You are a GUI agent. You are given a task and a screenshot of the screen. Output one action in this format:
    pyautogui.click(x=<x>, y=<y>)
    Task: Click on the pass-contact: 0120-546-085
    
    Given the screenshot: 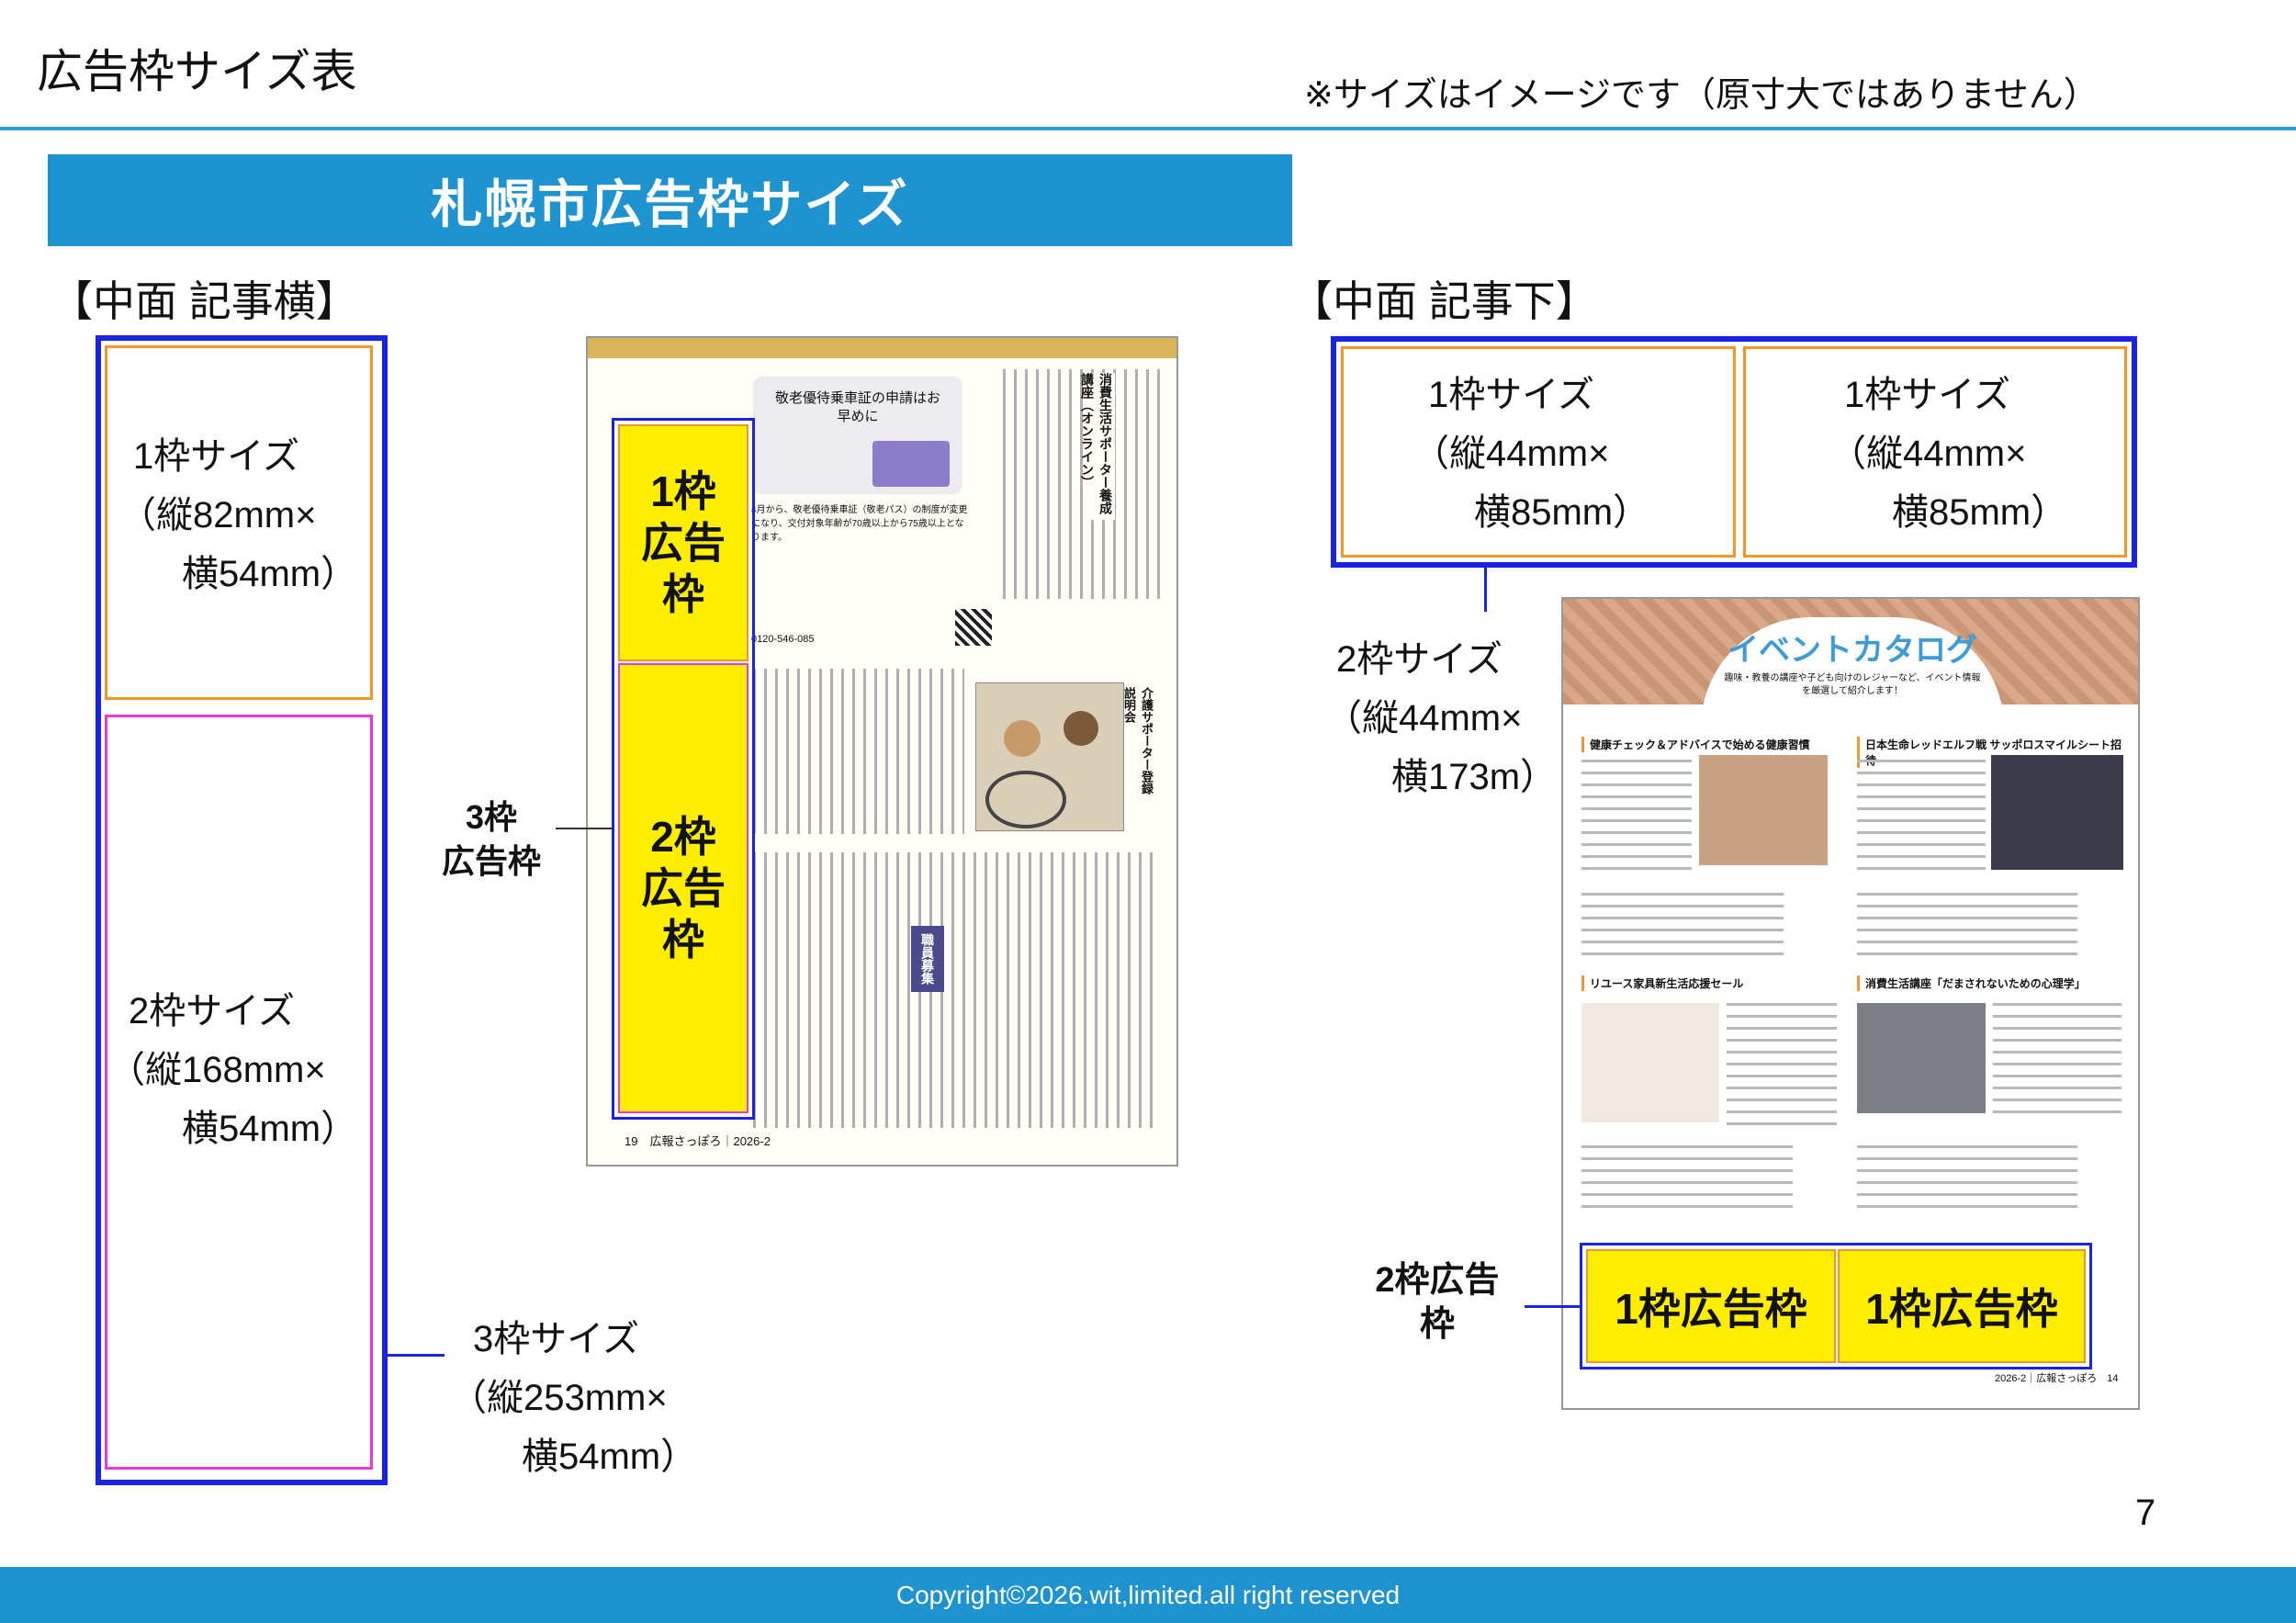 What is the action you would take?
    pyautogui.click(x=783, y=639)
    